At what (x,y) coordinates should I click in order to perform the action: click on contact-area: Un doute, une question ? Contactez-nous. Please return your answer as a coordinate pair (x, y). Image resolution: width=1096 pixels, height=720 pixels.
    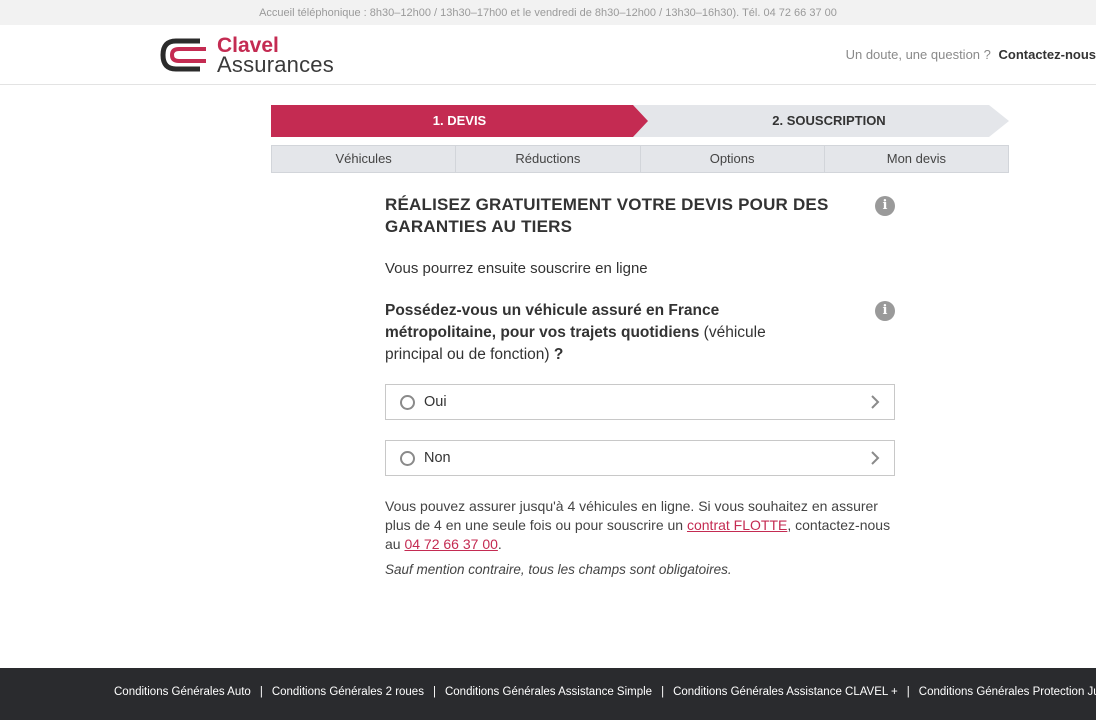
    Looking at the image, I should click on (971, 54).